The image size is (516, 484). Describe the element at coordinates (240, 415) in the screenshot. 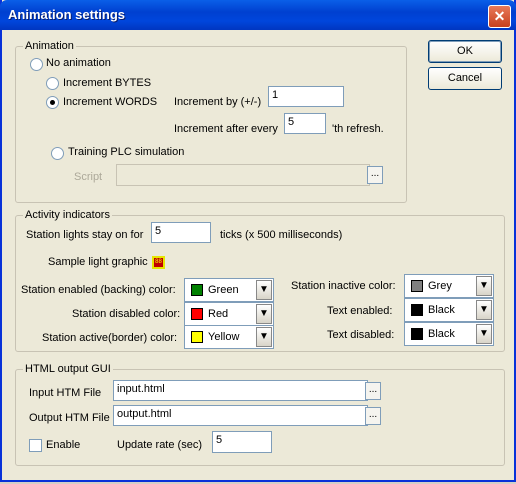

I see `output-htm-input: output.html` at that location.